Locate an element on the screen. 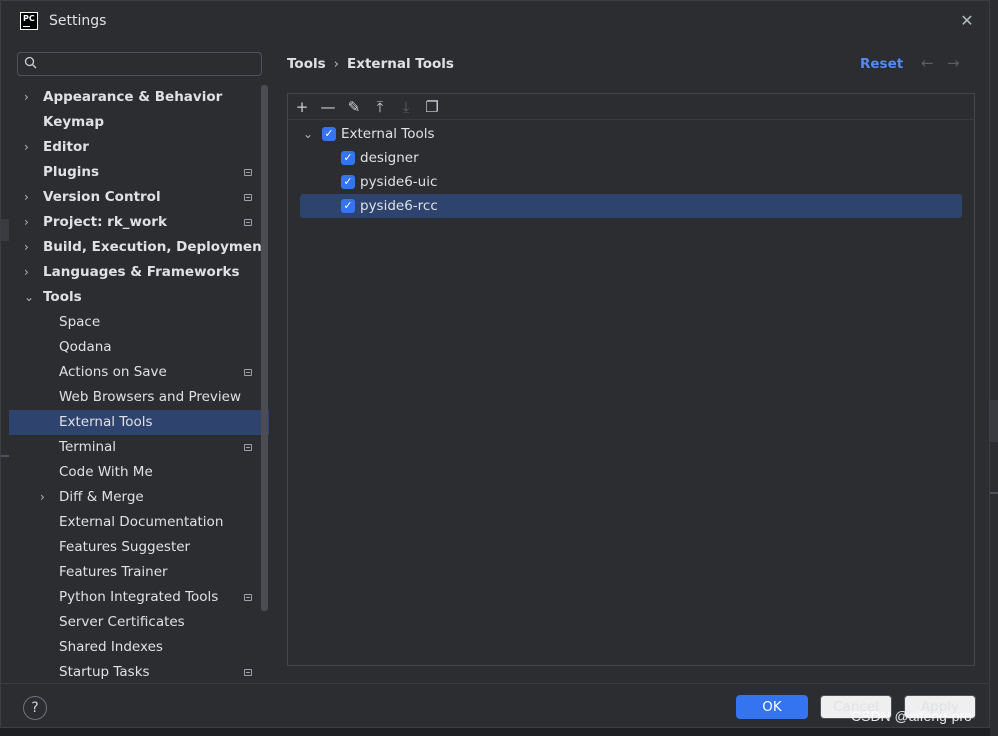 This screenshot has width=998, height=736. sidebar-item: › Version Control is located at coordinates (139, 197).